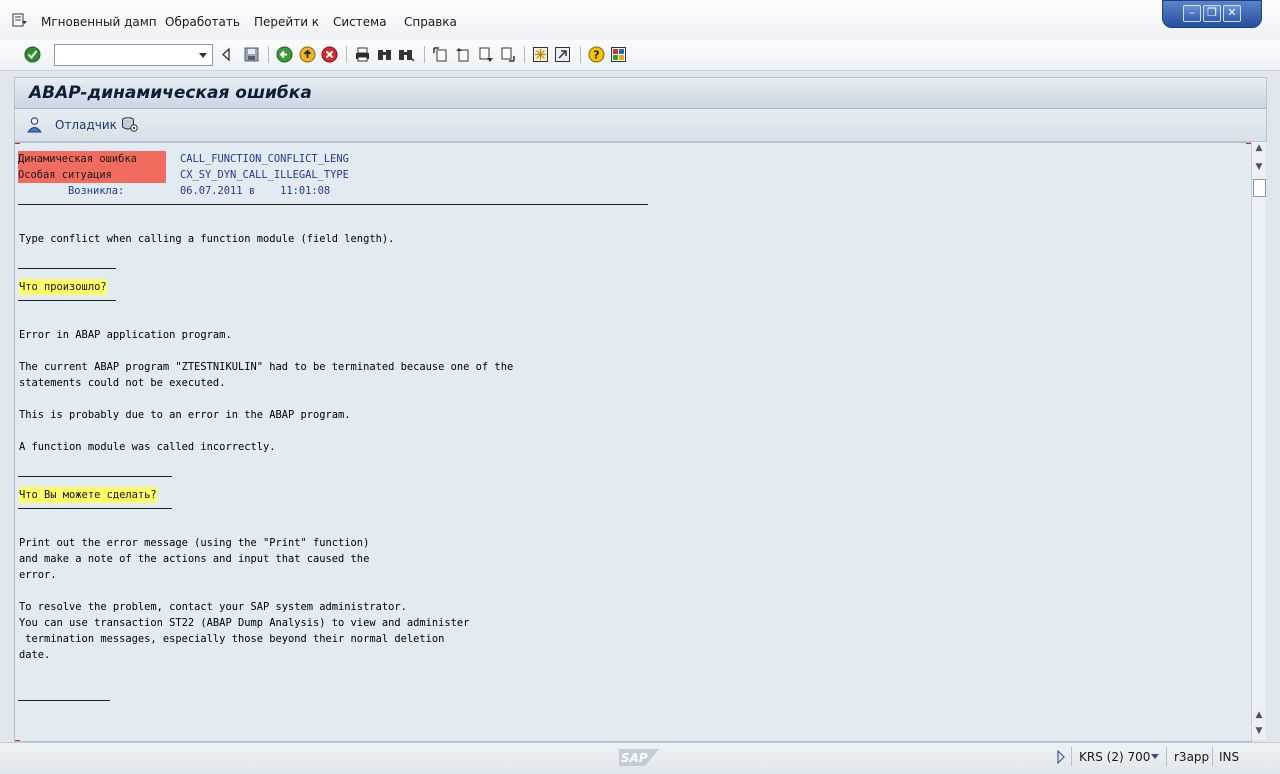 Image resolution: width=1280 pixels, height=774 pixels. What do you see at coordinates (34, 124) in the screenshot?
I see `debugger-icon` at bounding box center [34, 124].